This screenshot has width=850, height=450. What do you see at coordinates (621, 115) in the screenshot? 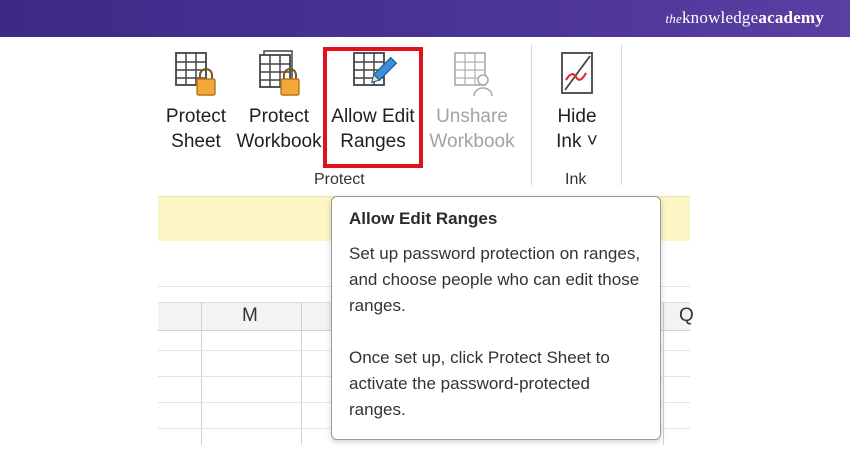
I see `group-separator-right` at bounding box center [621, 115].